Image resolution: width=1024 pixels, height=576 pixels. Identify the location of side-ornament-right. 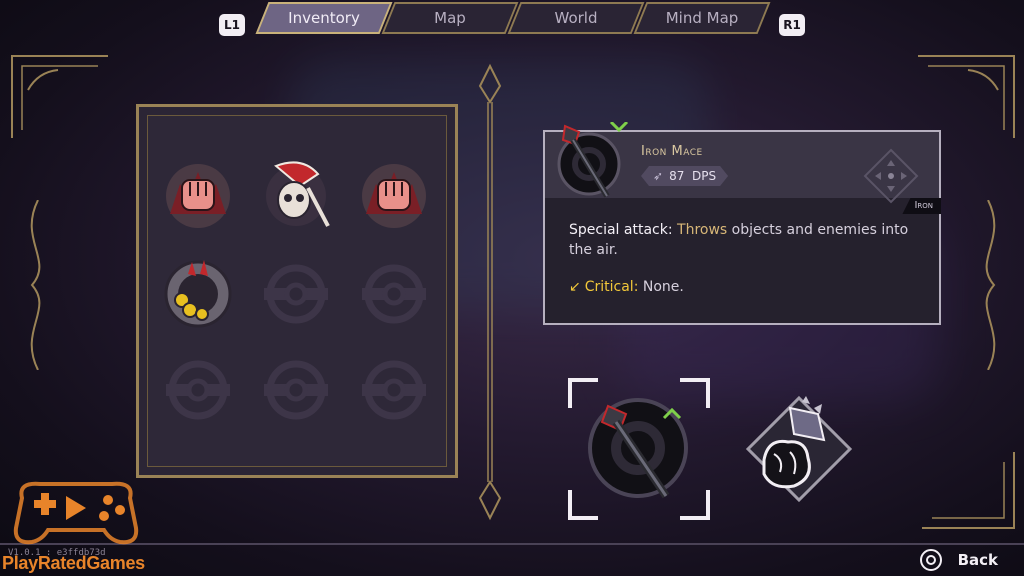
(990, 285).